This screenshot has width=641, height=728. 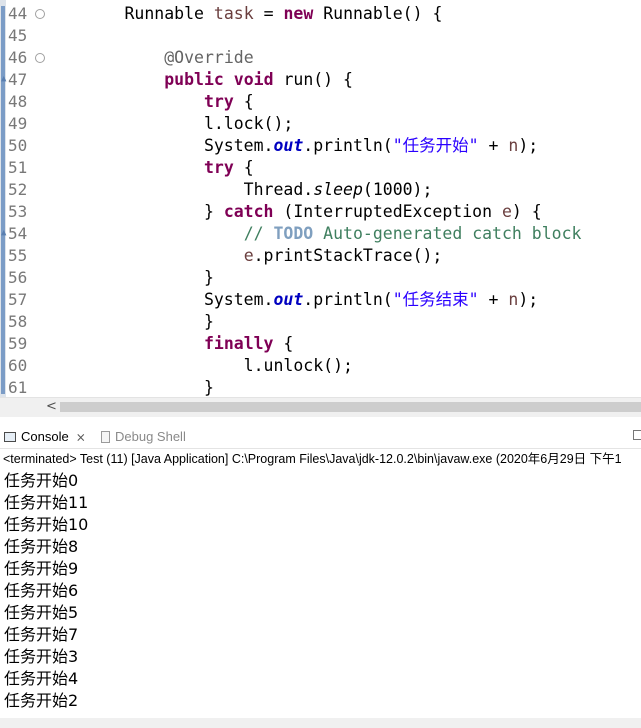 What do you see at coordinates (23, 200) in the screenshot?
I see `line-number-gutter: 44 45 46 47 ▲ 48 49 50 51 52 53 54 ▲ 55 56 57 58 59 60 61` at bounding box center [23, 200].